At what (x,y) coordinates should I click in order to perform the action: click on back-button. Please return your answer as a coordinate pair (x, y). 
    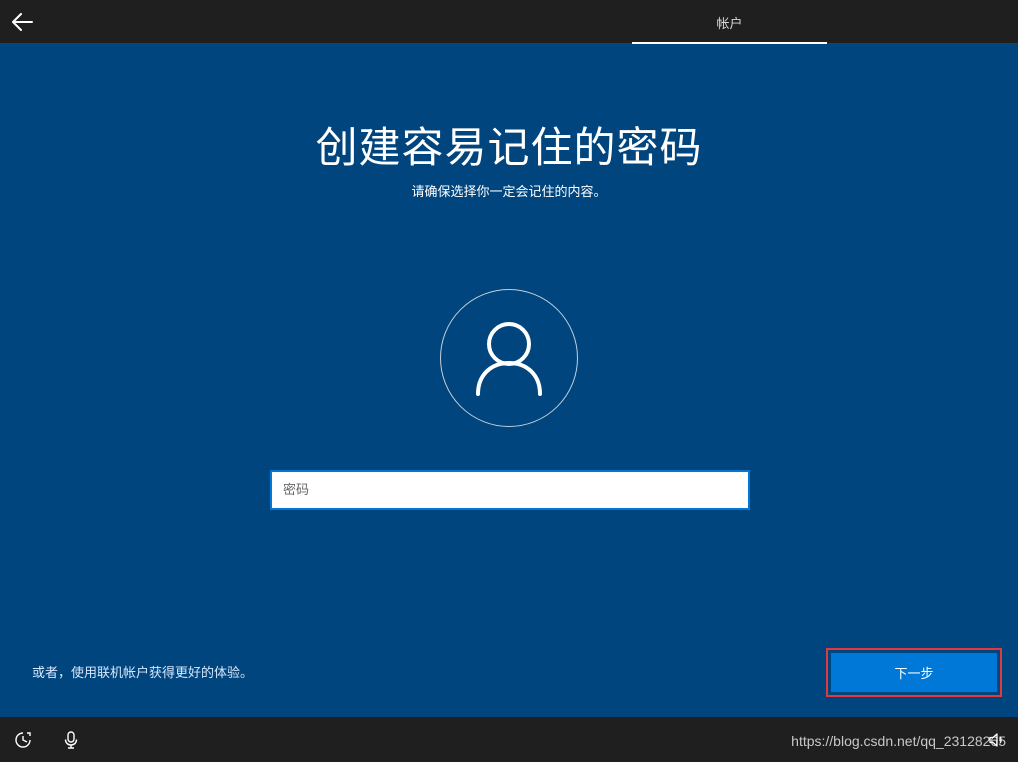
    Looking at the image, I should click on (22, 22).